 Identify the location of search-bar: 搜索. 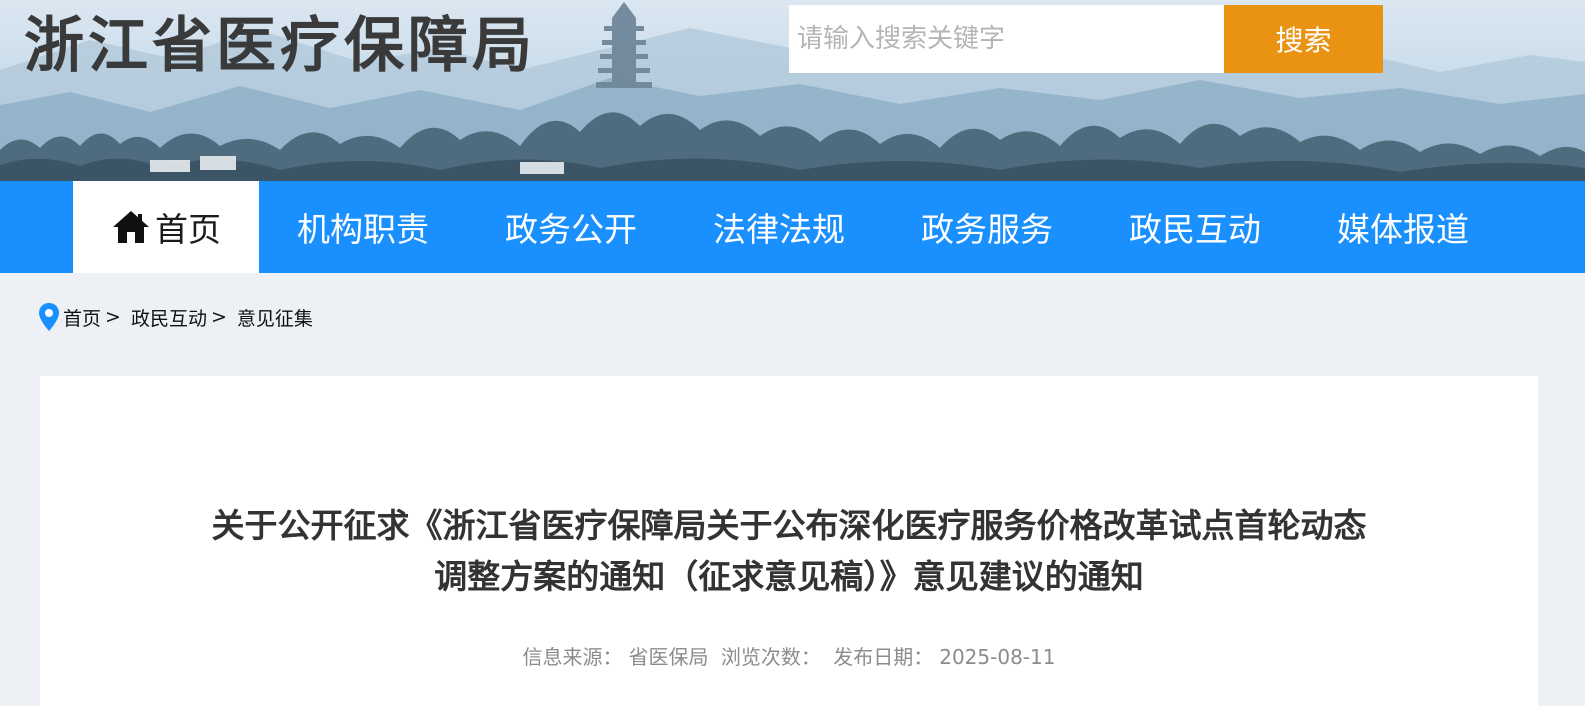
(1086, 39).